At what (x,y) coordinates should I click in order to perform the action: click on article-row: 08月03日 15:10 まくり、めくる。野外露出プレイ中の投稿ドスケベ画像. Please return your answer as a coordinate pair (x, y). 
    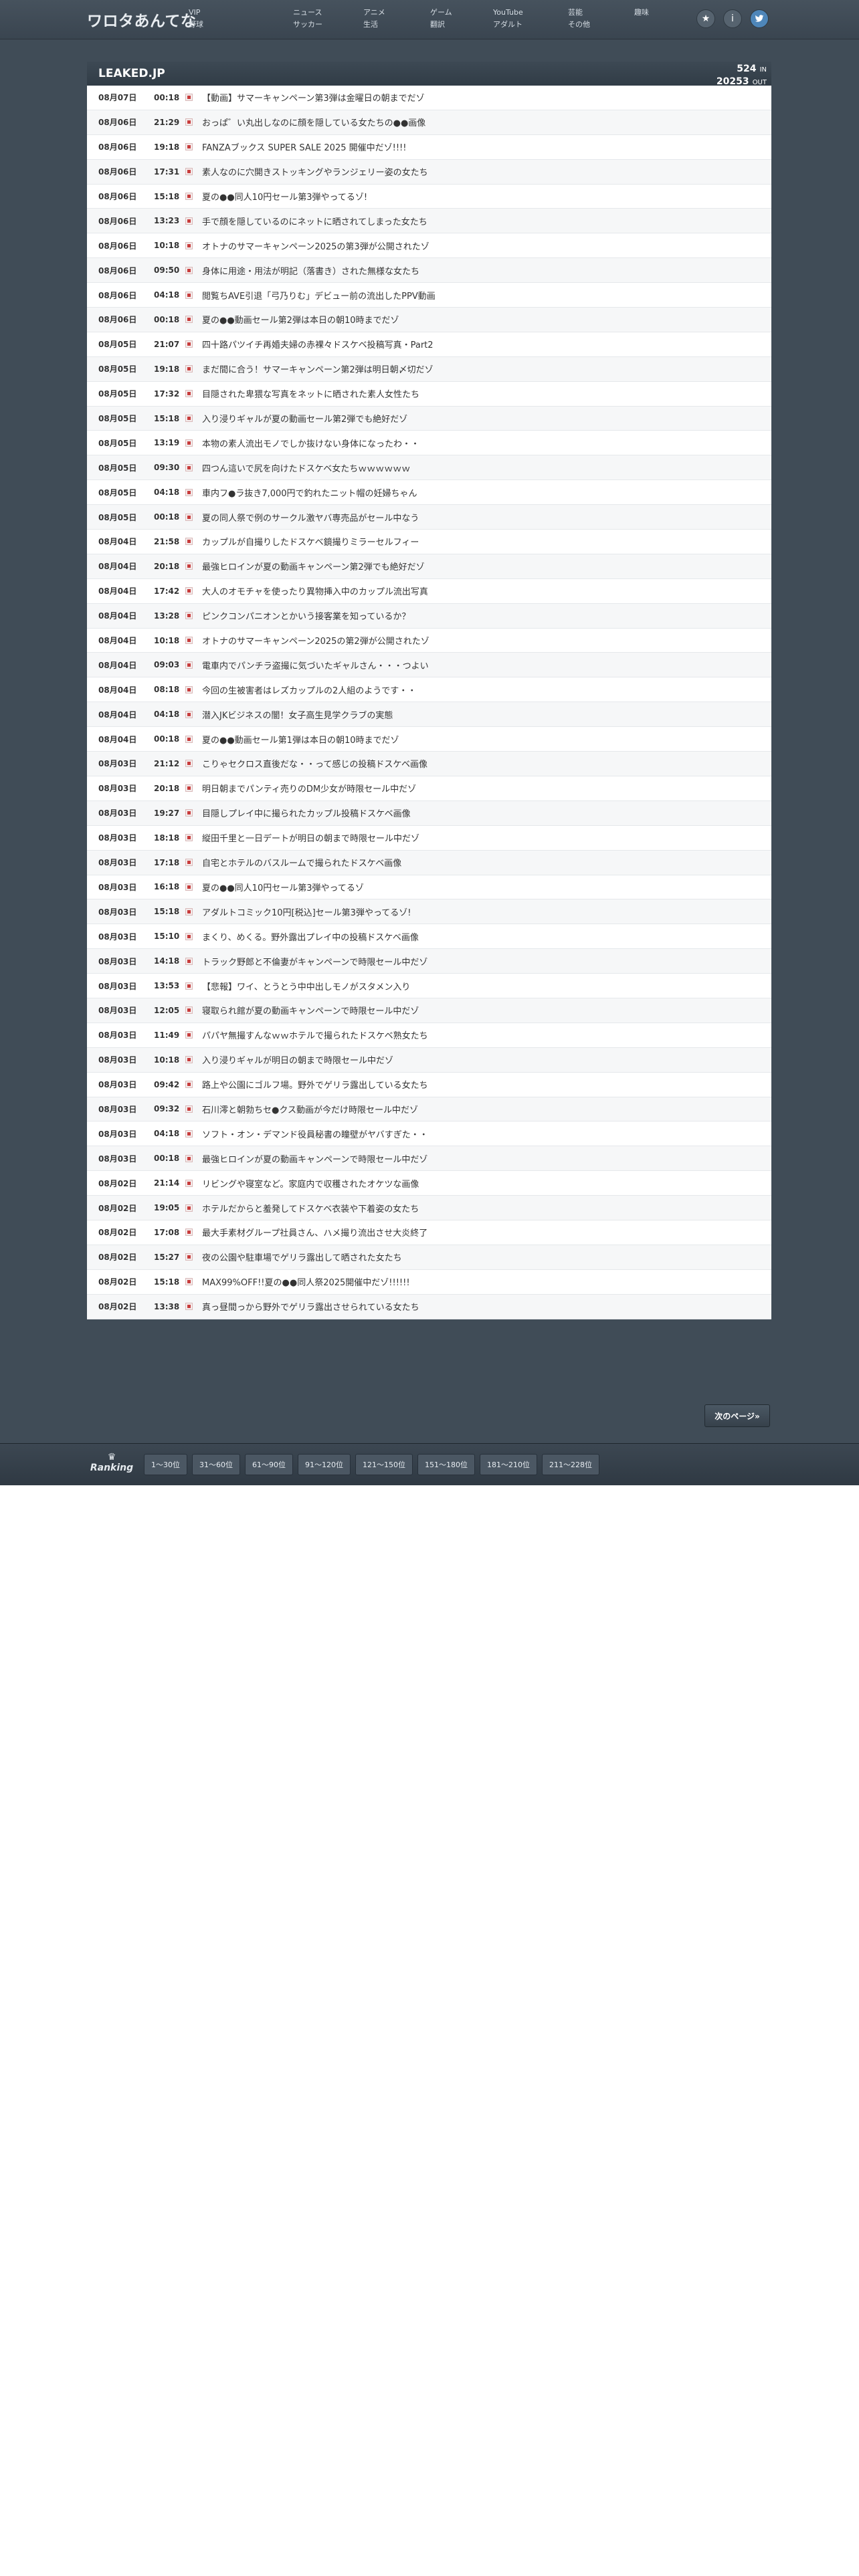
    Looking at the image, I should click on (429, 937).